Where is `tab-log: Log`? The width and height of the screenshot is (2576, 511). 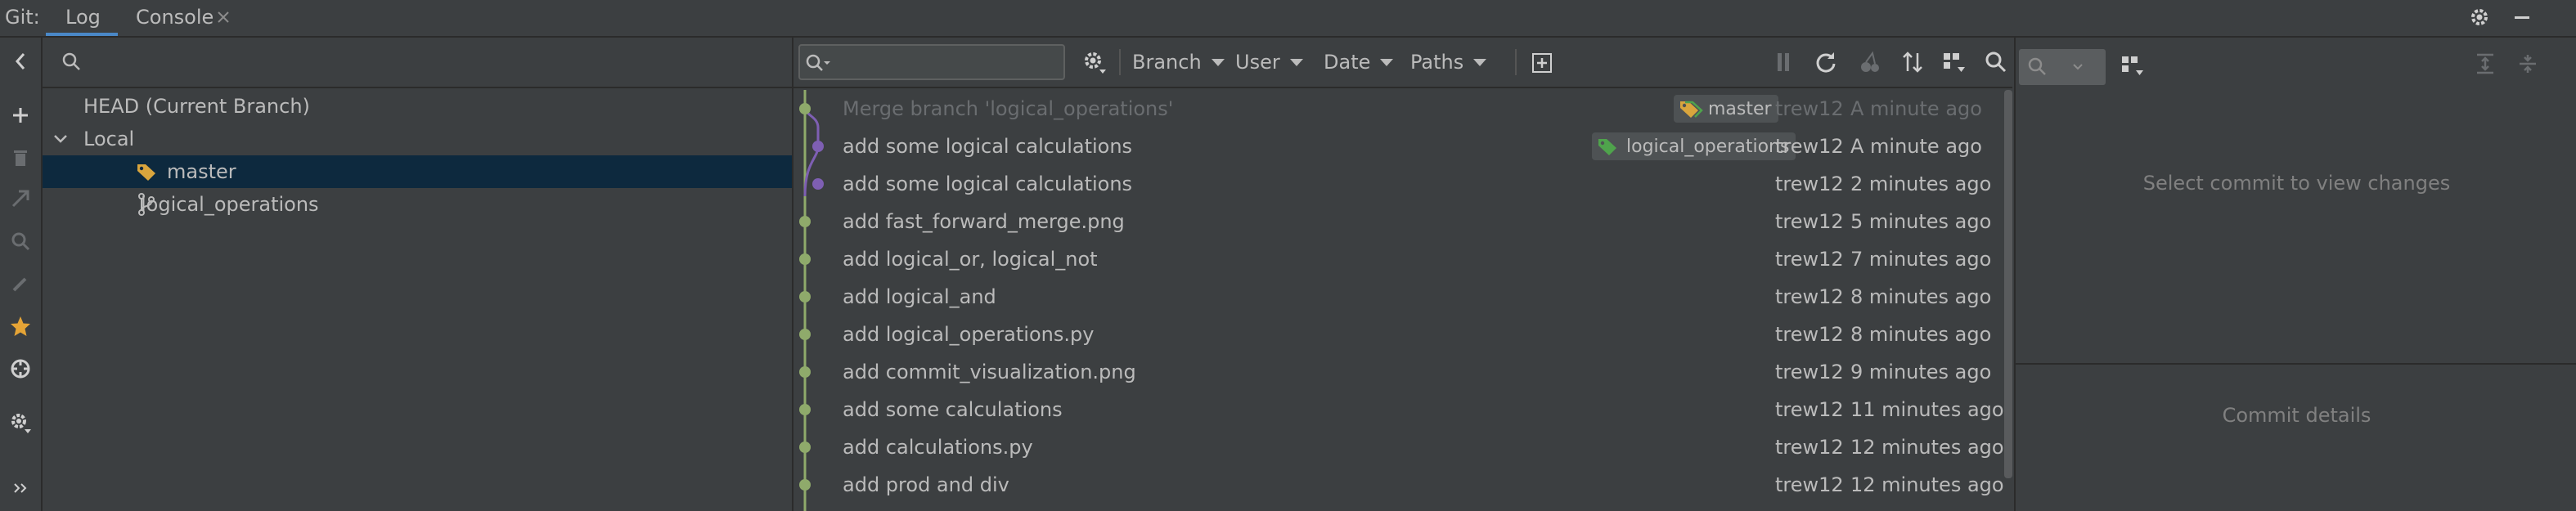 tab-log: Log is located at coordinates (83, 17).